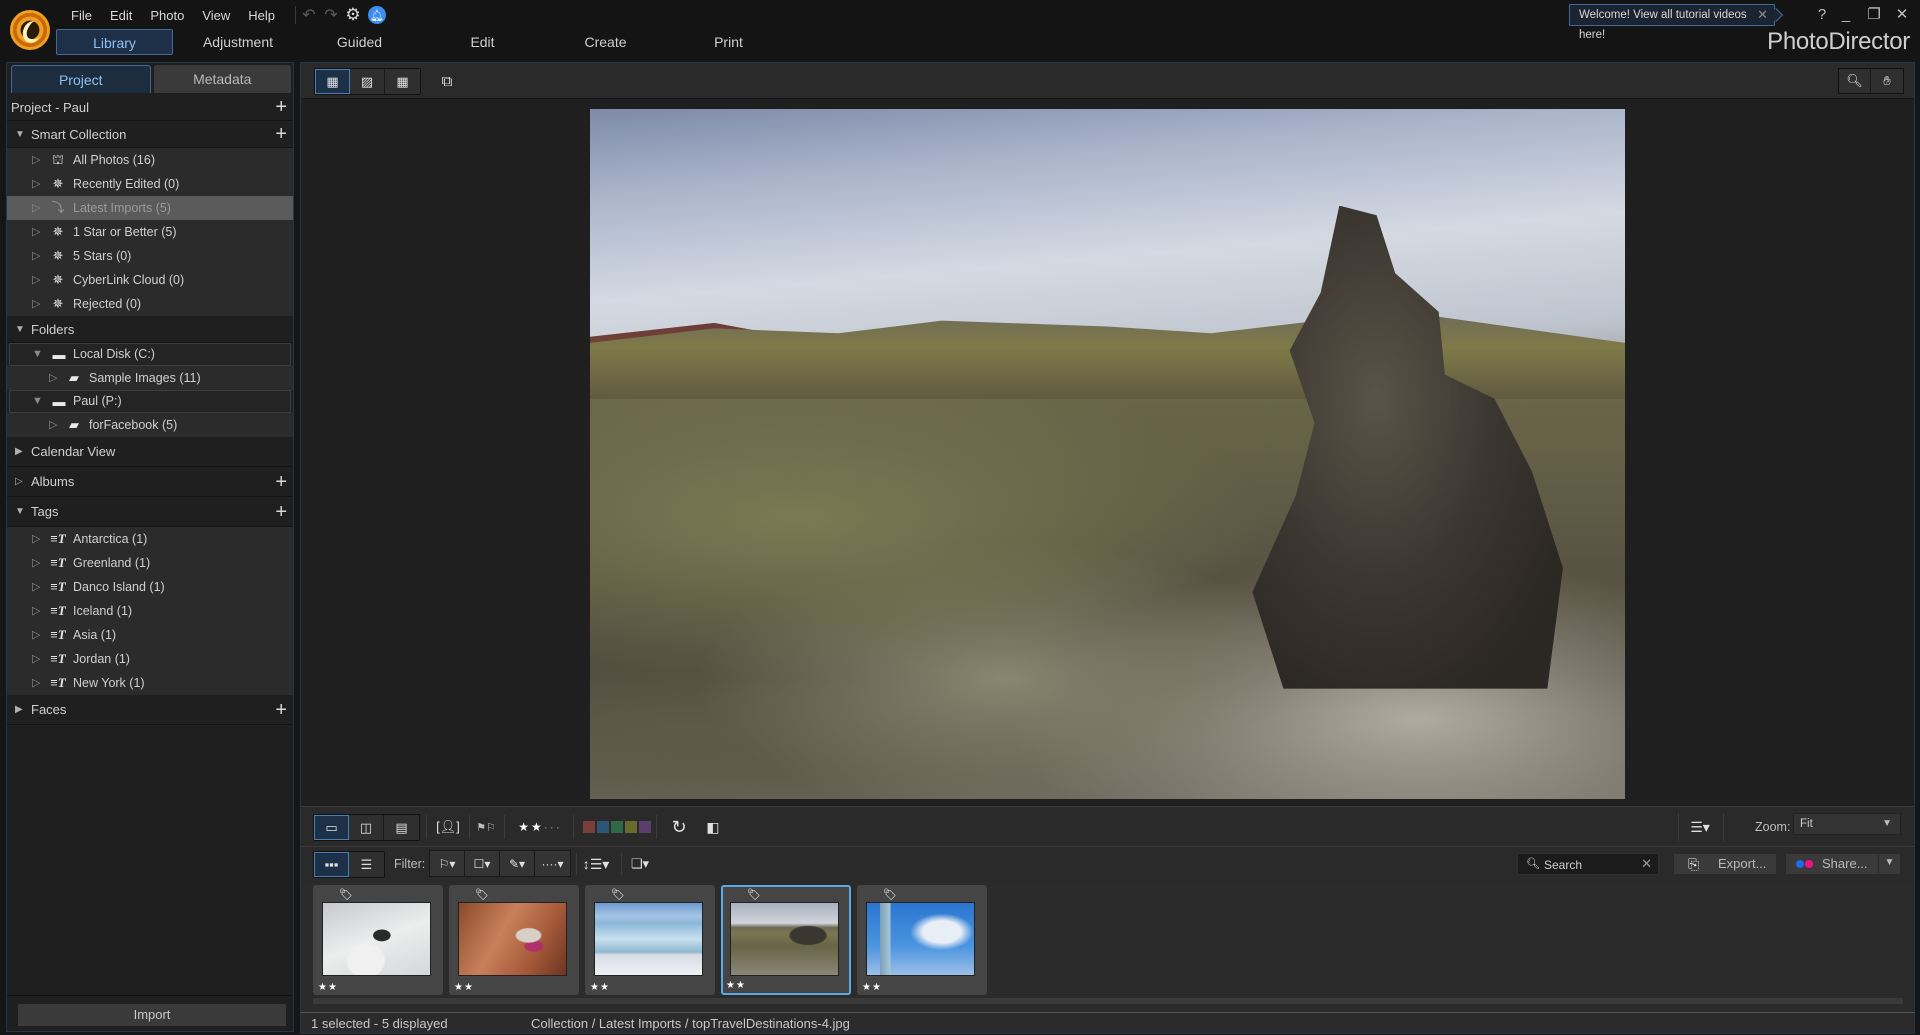 The width and height of the screenshot is (1920, 1035). Describe the element at coordinates (81, 15) in the screenshot. I see `menu-file: File` at that location.